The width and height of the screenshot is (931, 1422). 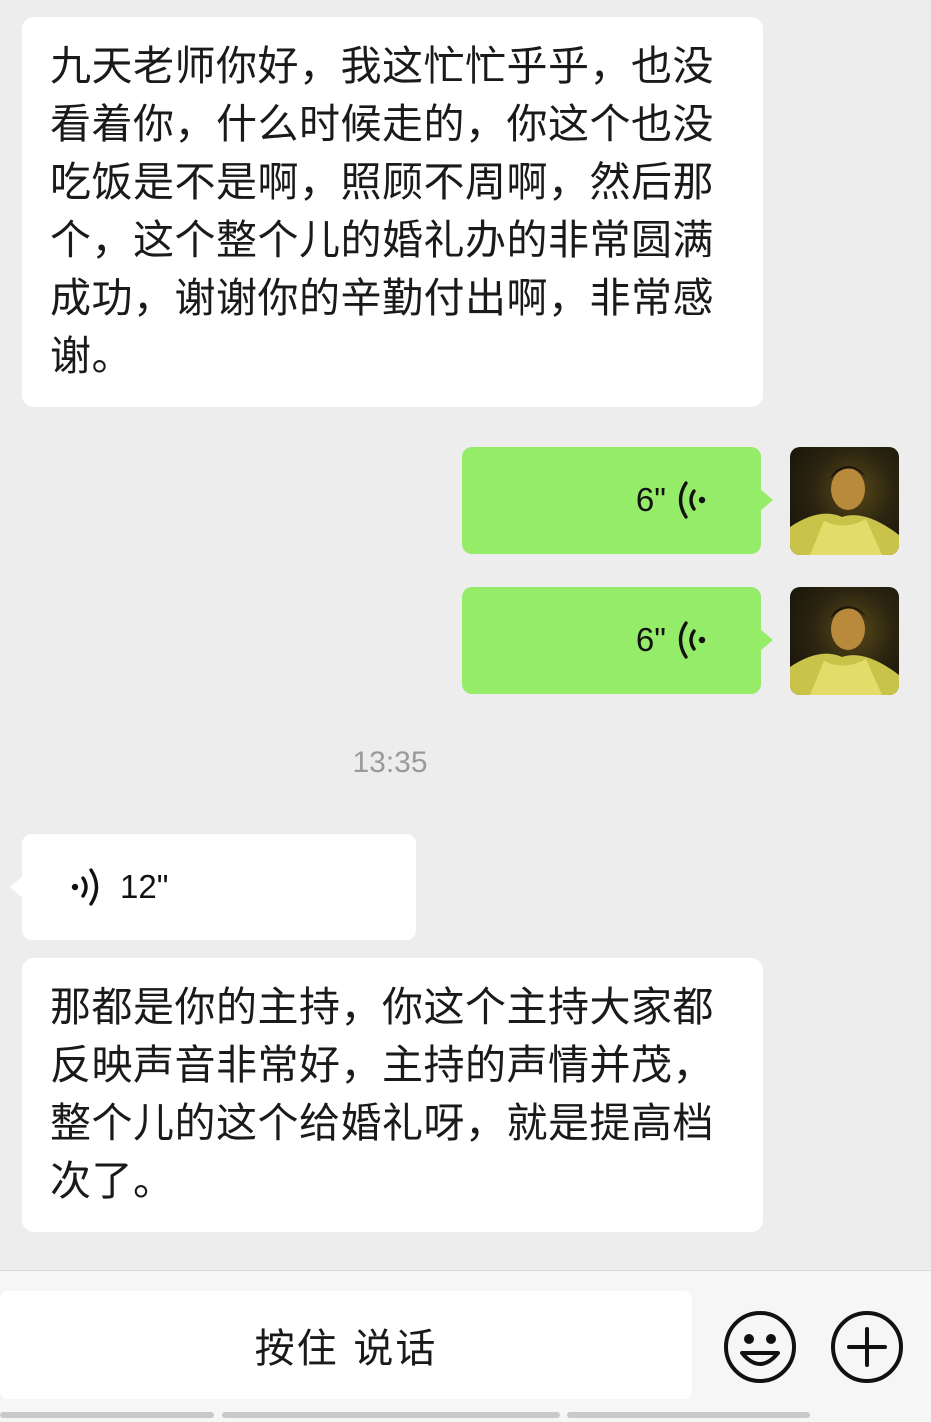 What do you see at coordinates (346, 1345) in the screenshot?
I see `hold-to-talk-button: 按住 说话` at bounding box center [346, 1345].